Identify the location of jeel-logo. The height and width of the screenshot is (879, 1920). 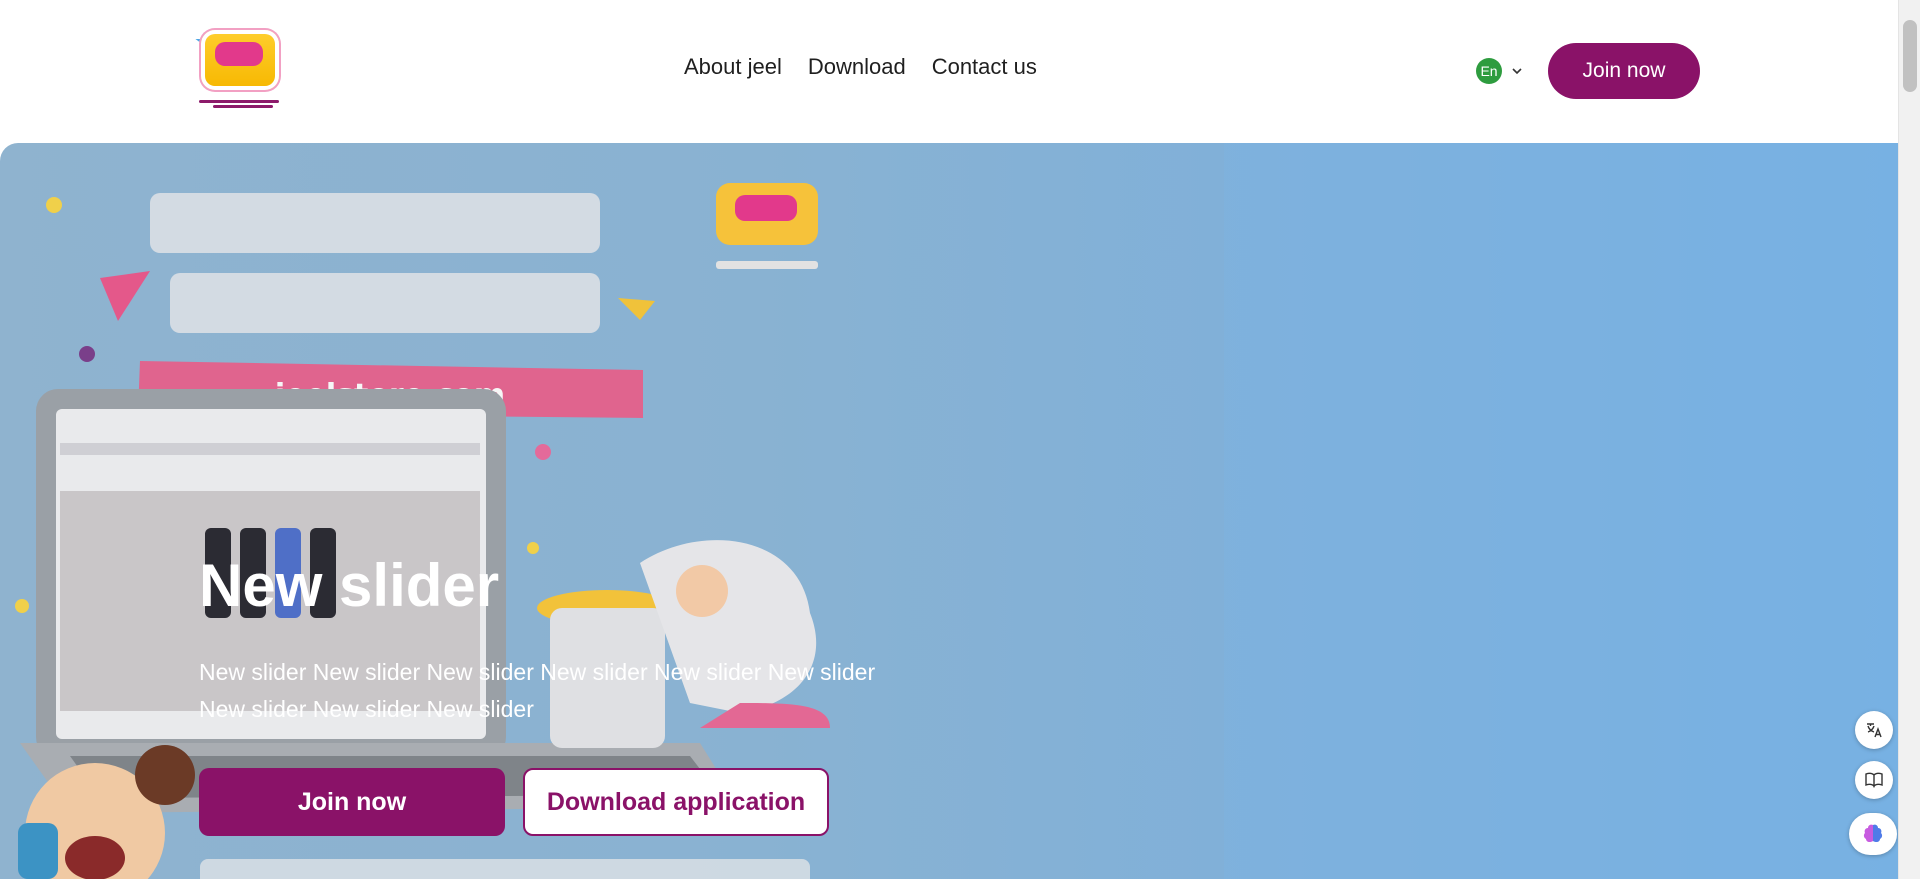
(241, 72).